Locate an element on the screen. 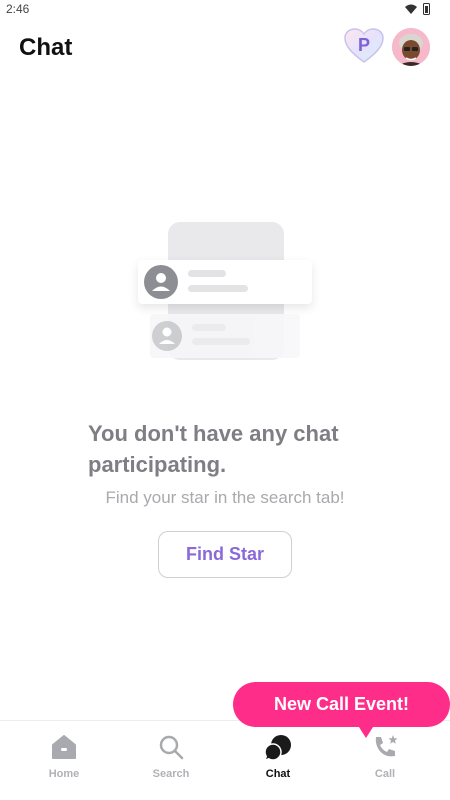  nav-item-chat: Chat is located at coordinates (278, 760).